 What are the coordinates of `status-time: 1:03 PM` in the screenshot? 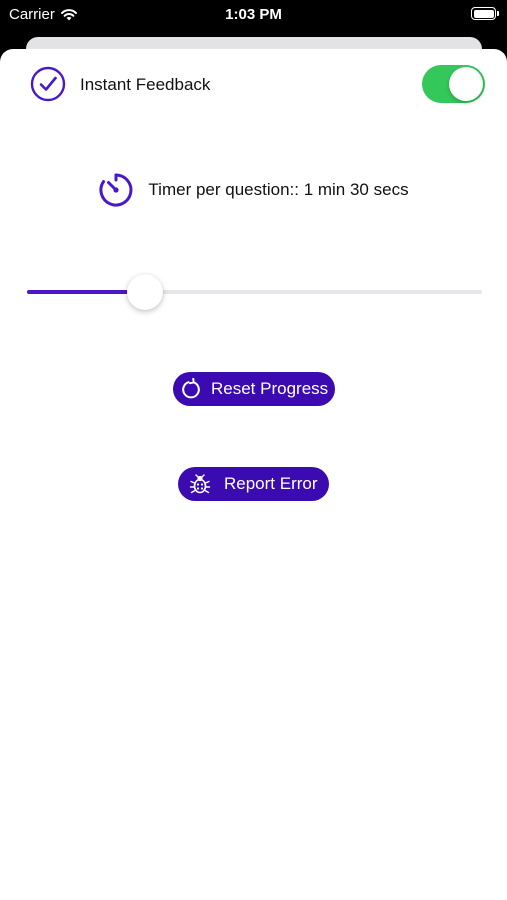 It's located at (253, 14).